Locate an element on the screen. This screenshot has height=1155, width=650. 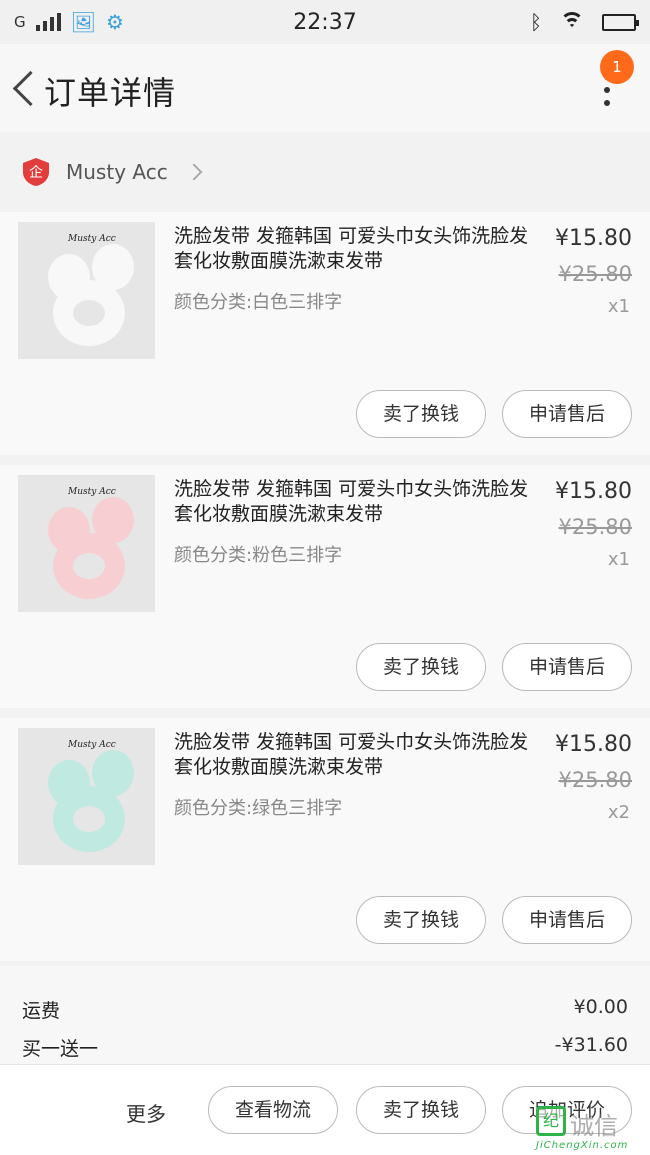
status-right: ᛒ is located at coordinates (584, 22).